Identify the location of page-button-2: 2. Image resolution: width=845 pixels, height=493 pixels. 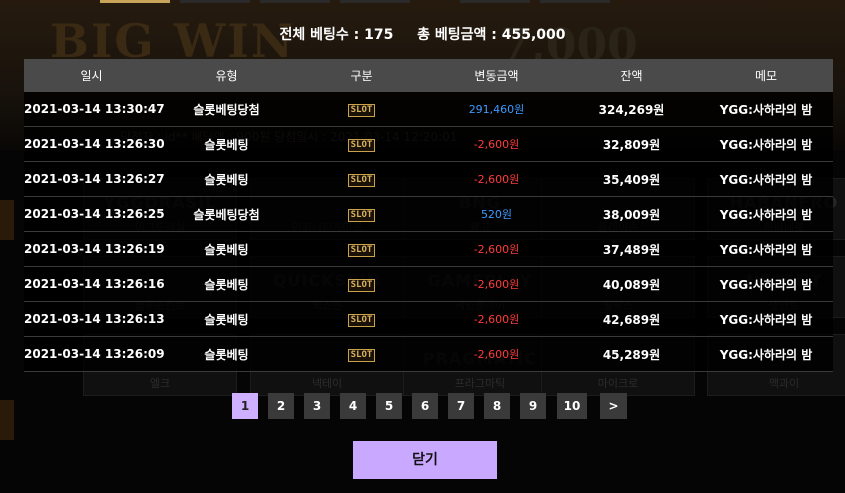
(281, 406).